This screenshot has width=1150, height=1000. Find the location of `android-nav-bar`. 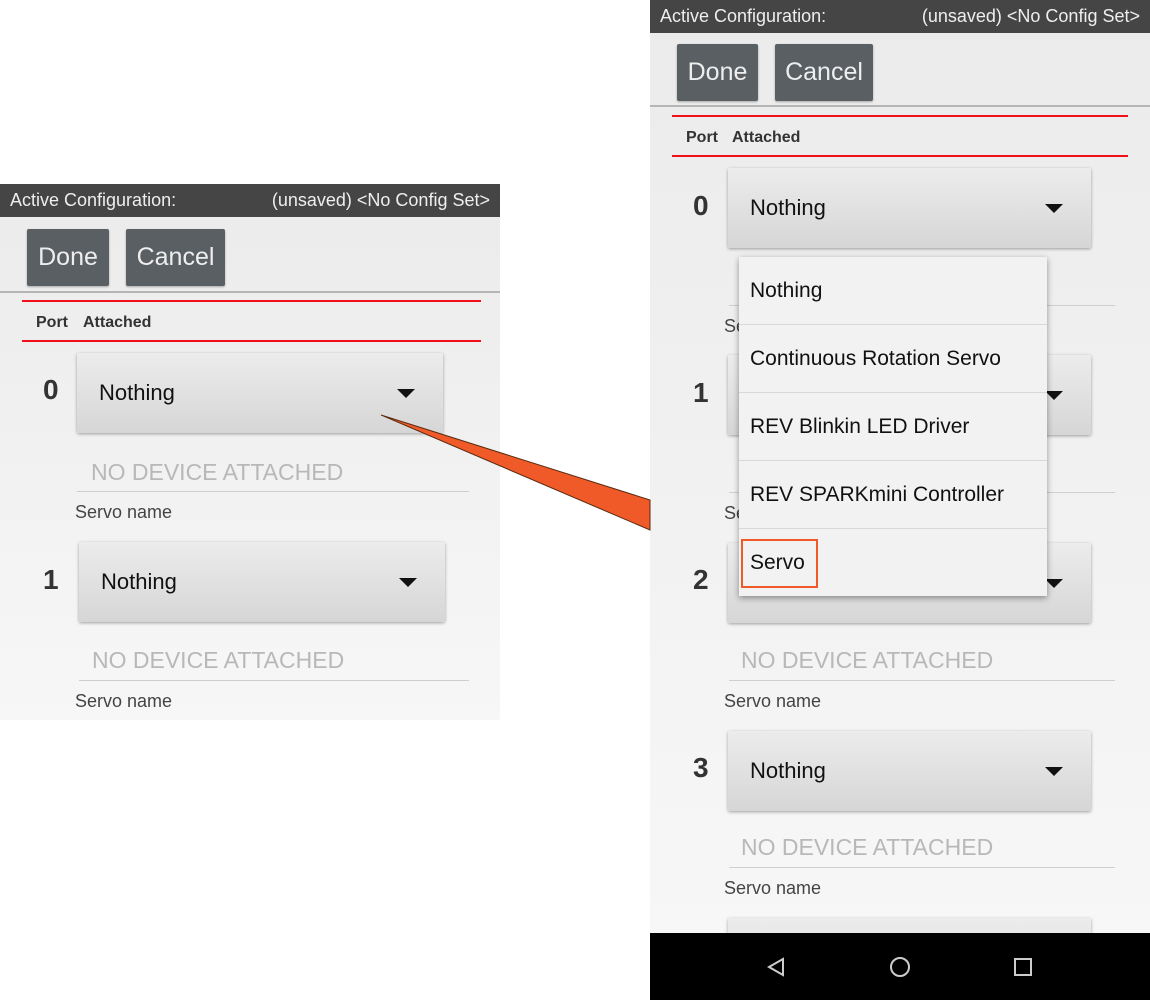

android-nav-bar is located at coordinates (900, 966).